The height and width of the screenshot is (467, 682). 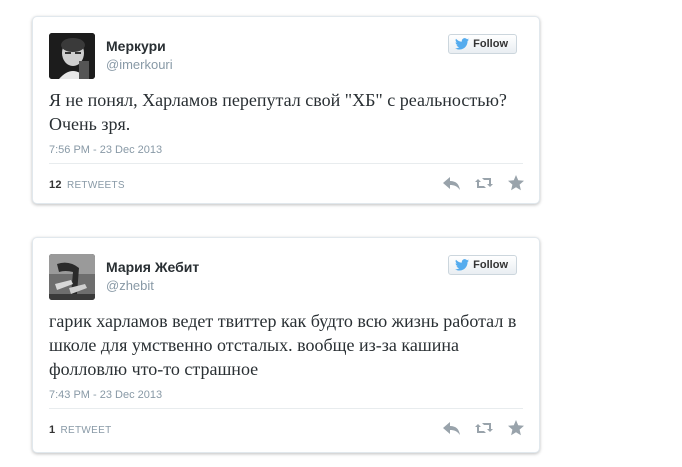 I want to click on retweet-stats: 1 RETWEET, so click(x=80, y=430).